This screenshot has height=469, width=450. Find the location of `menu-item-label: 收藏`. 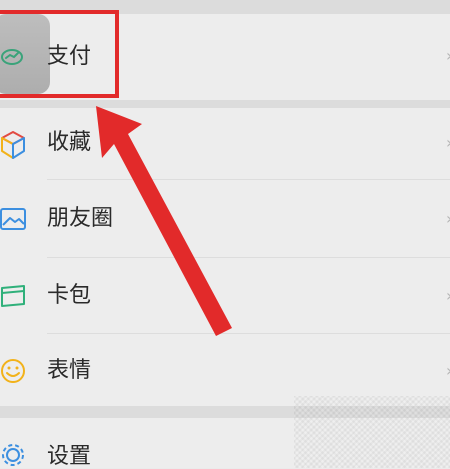

menu-item-label: 收藏 is located at coordinates (69, 142).